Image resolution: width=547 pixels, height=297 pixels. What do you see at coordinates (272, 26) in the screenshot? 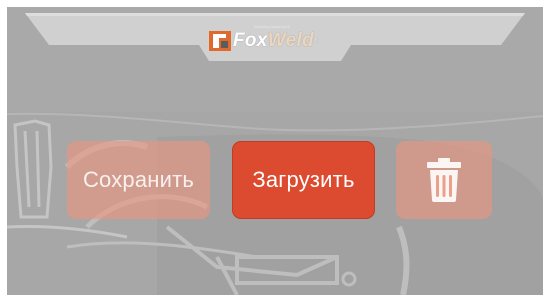
I see `logo-tagline: Welding Machines` at bounding box center [272, 26].